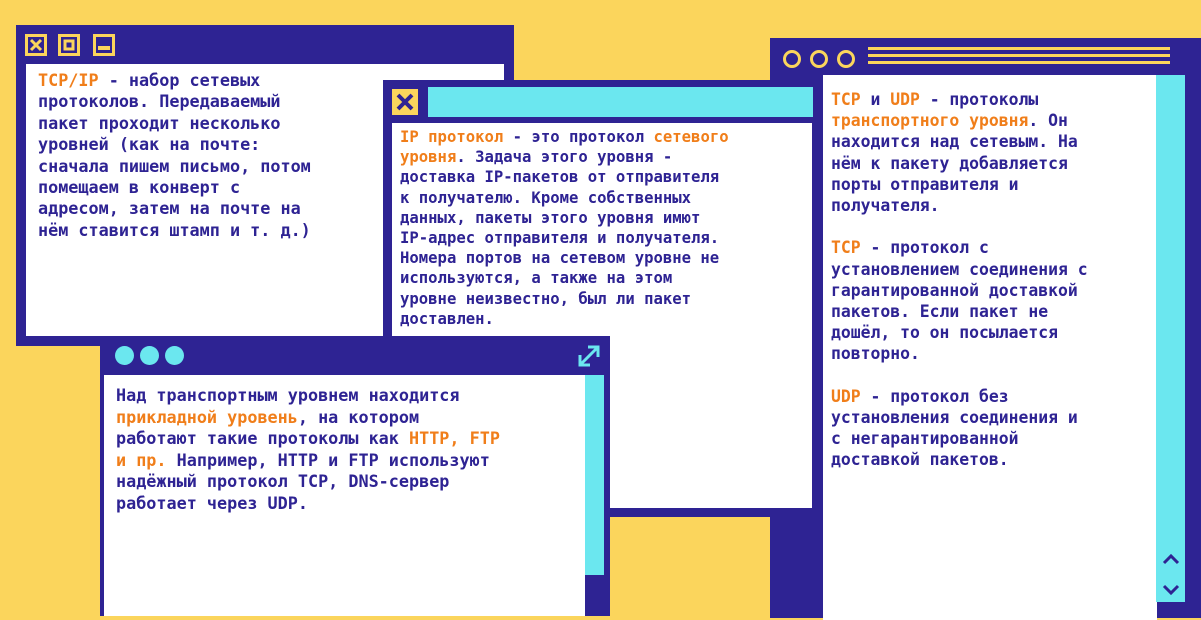  I want to click on body-text: - протоколы, so click(984, 99).